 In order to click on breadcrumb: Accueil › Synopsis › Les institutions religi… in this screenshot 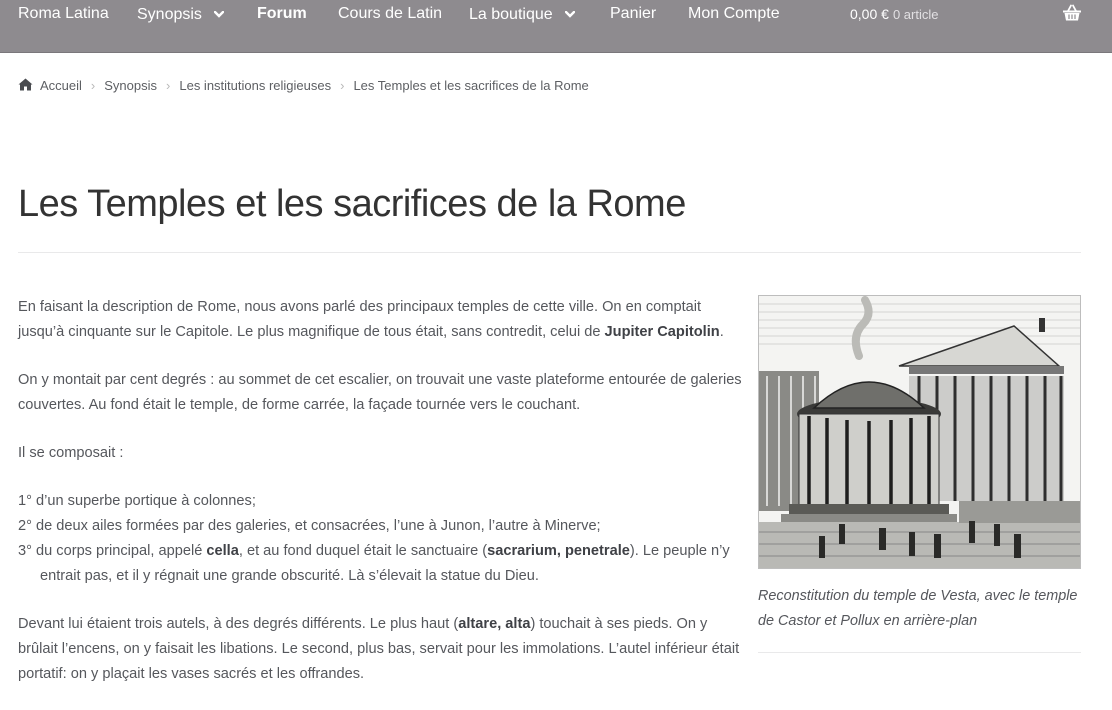, I will do `click(303, 86)`.